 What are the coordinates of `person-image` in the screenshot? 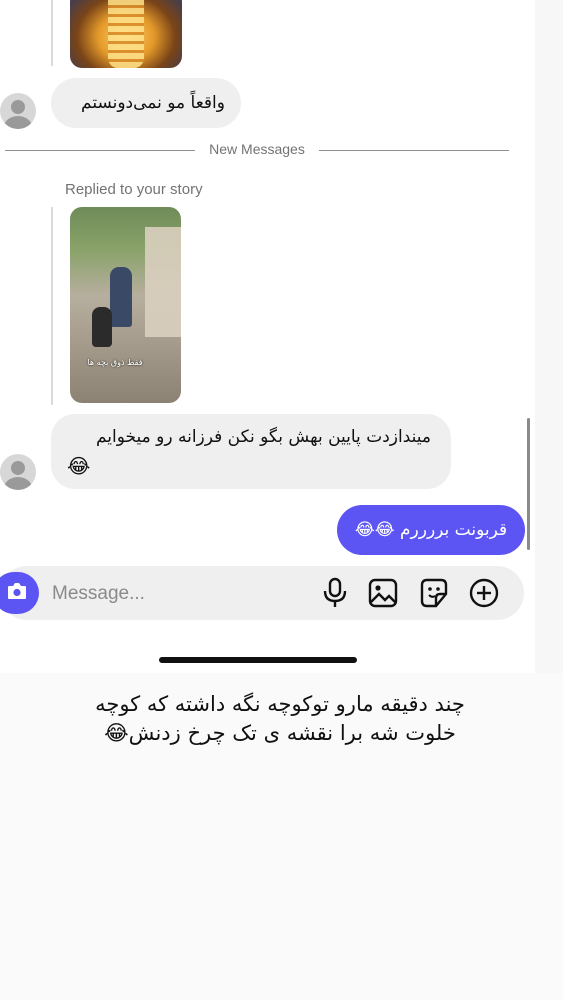 It's located at (121, 297).